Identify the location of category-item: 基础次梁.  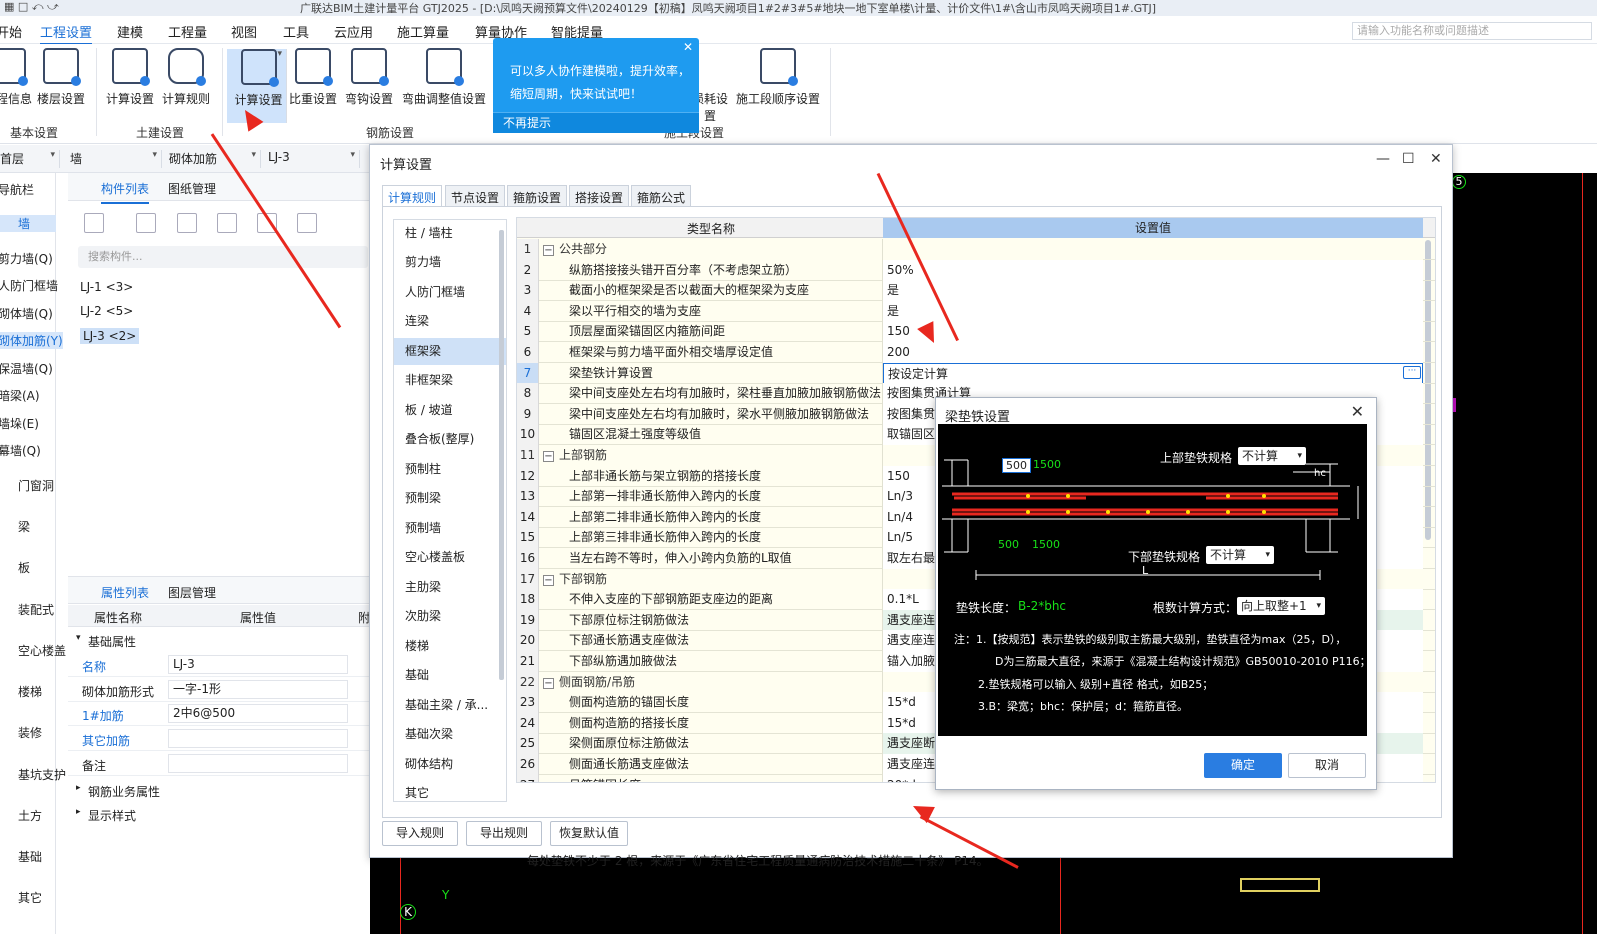
(450, 734).